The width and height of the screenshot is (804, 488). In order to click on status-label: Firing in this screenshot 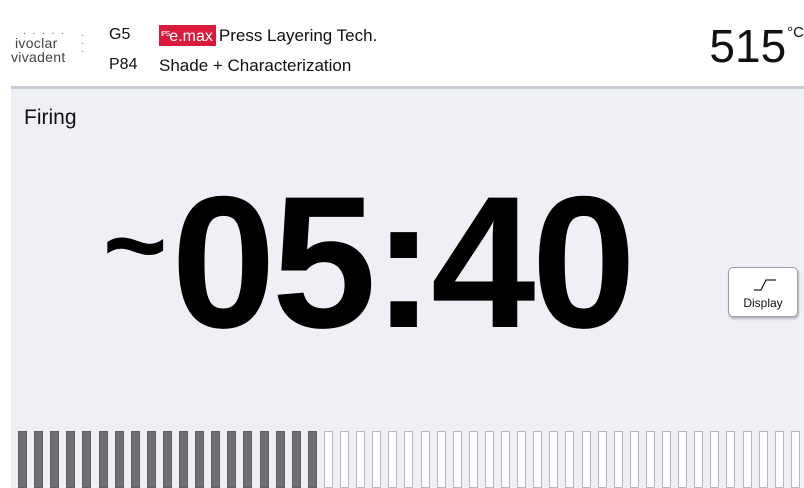, I will do `click(50, 117)`.